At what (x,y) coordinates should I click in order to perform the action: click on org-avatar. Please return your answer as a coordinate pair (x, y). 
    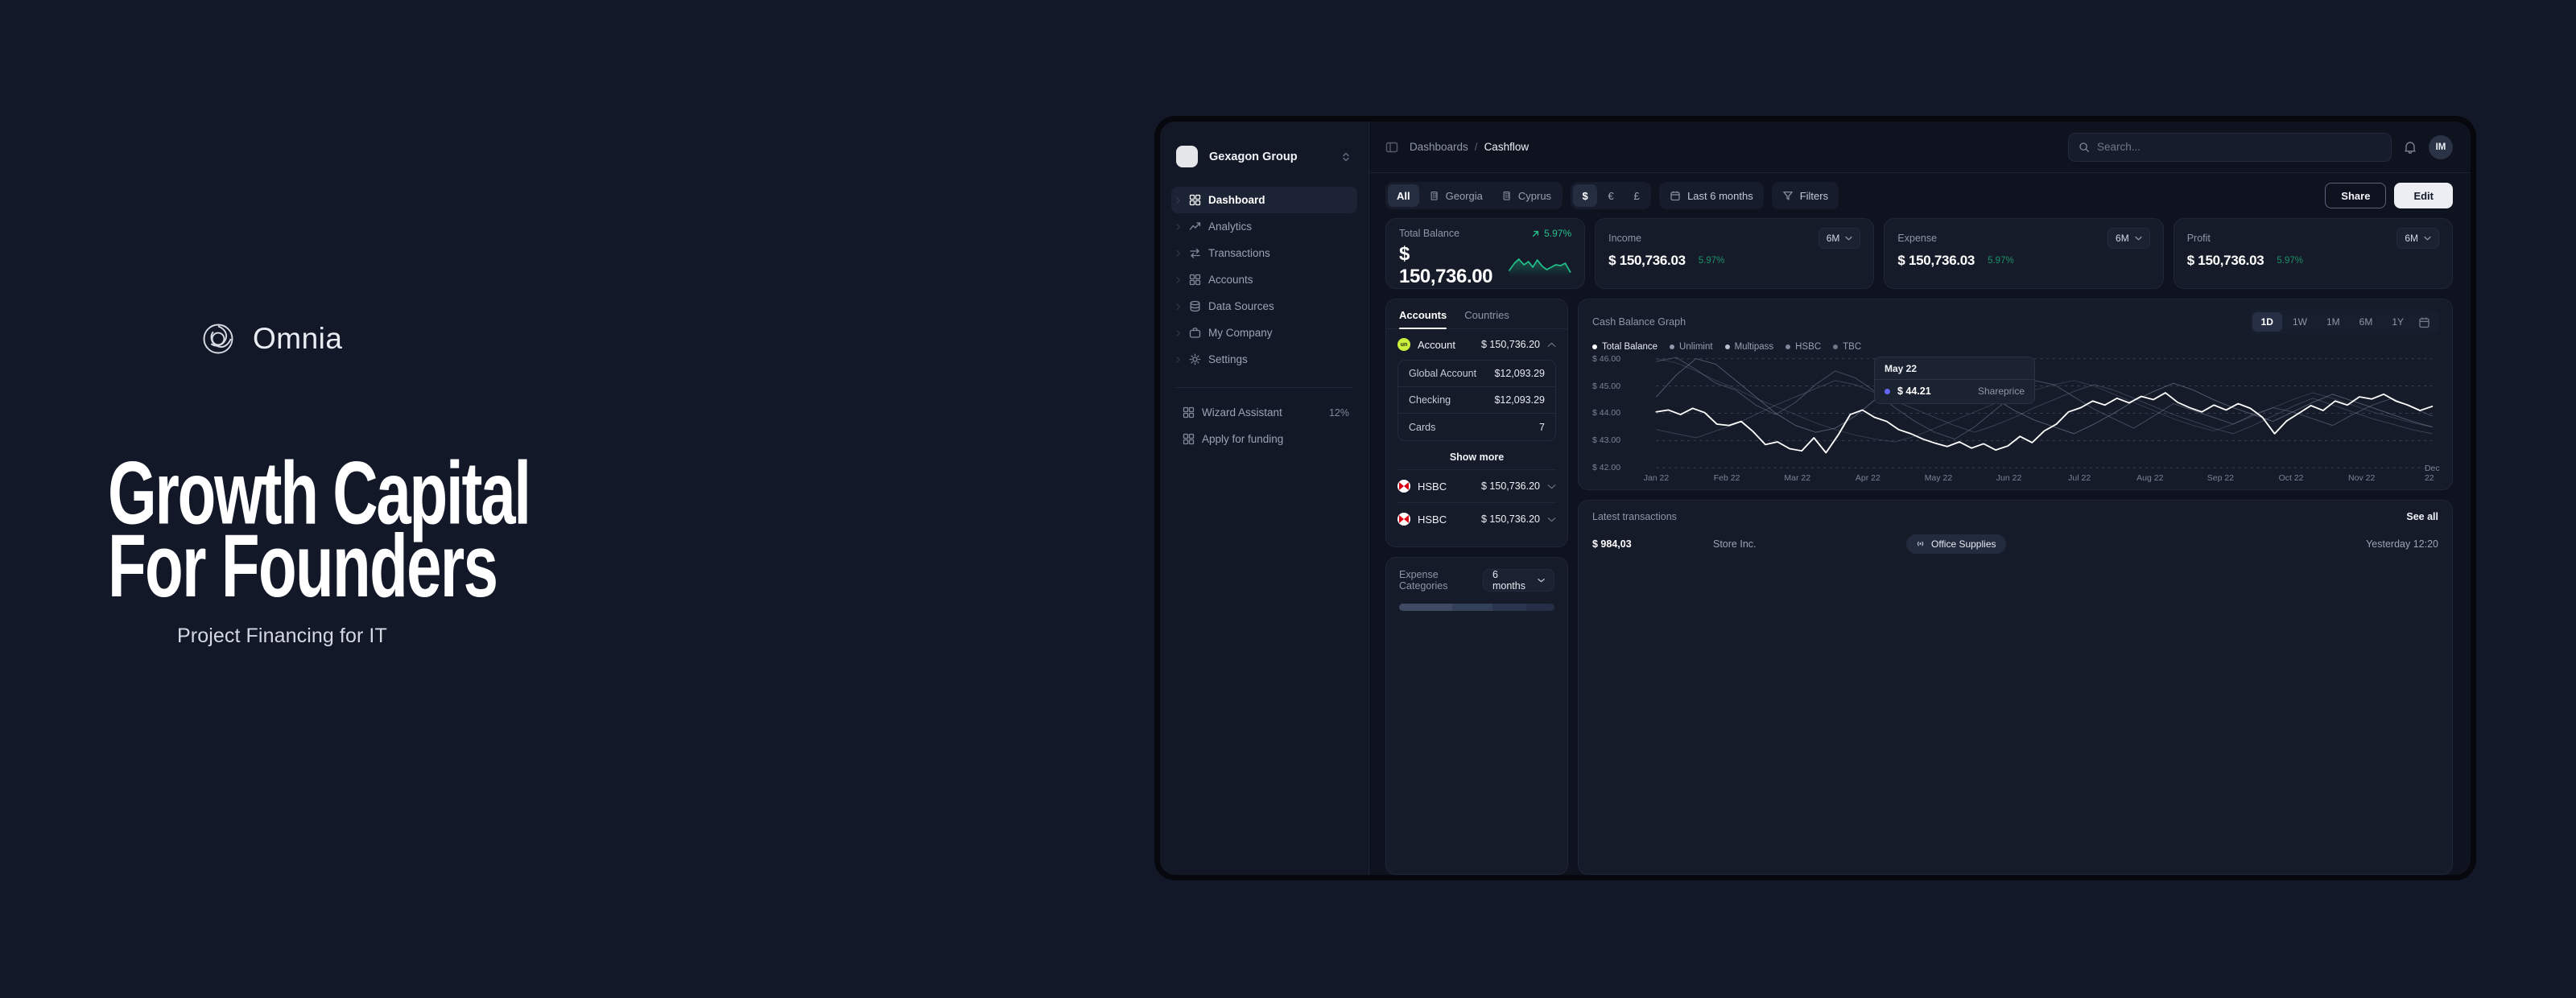
    Looking at the image, I should click on (1187, 156).